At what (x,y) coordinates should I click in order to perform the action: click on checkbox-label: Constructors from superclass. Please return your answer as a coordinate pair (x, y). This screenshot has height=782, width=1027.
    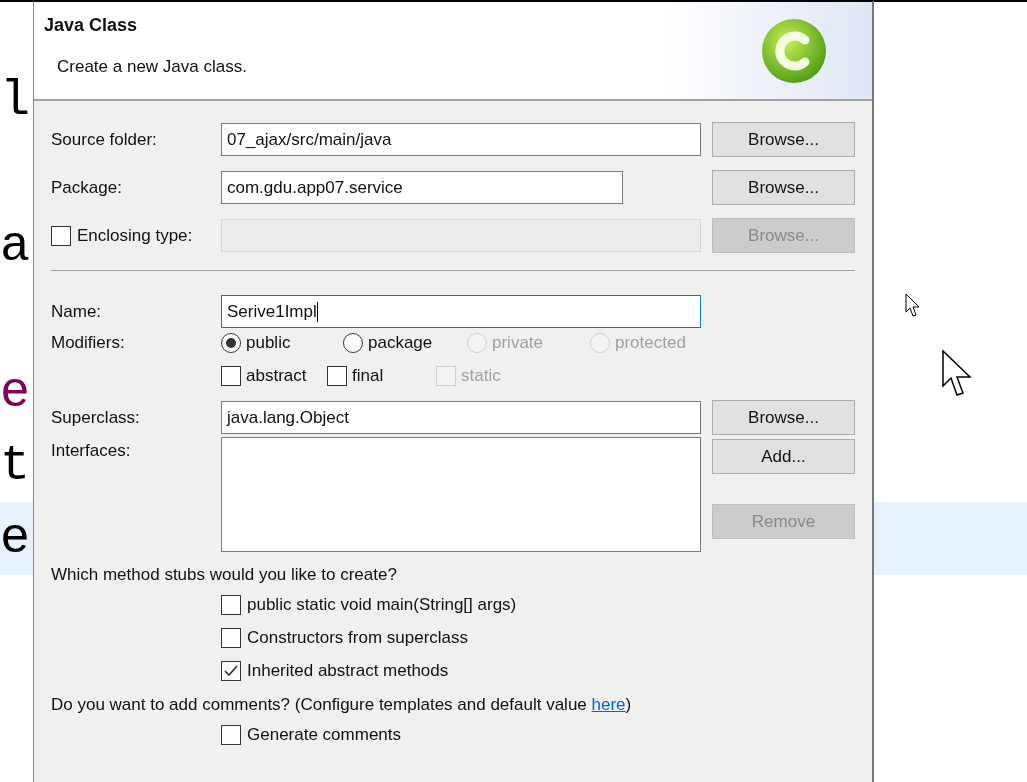
    Looking at the image, I should click on (358, 638).